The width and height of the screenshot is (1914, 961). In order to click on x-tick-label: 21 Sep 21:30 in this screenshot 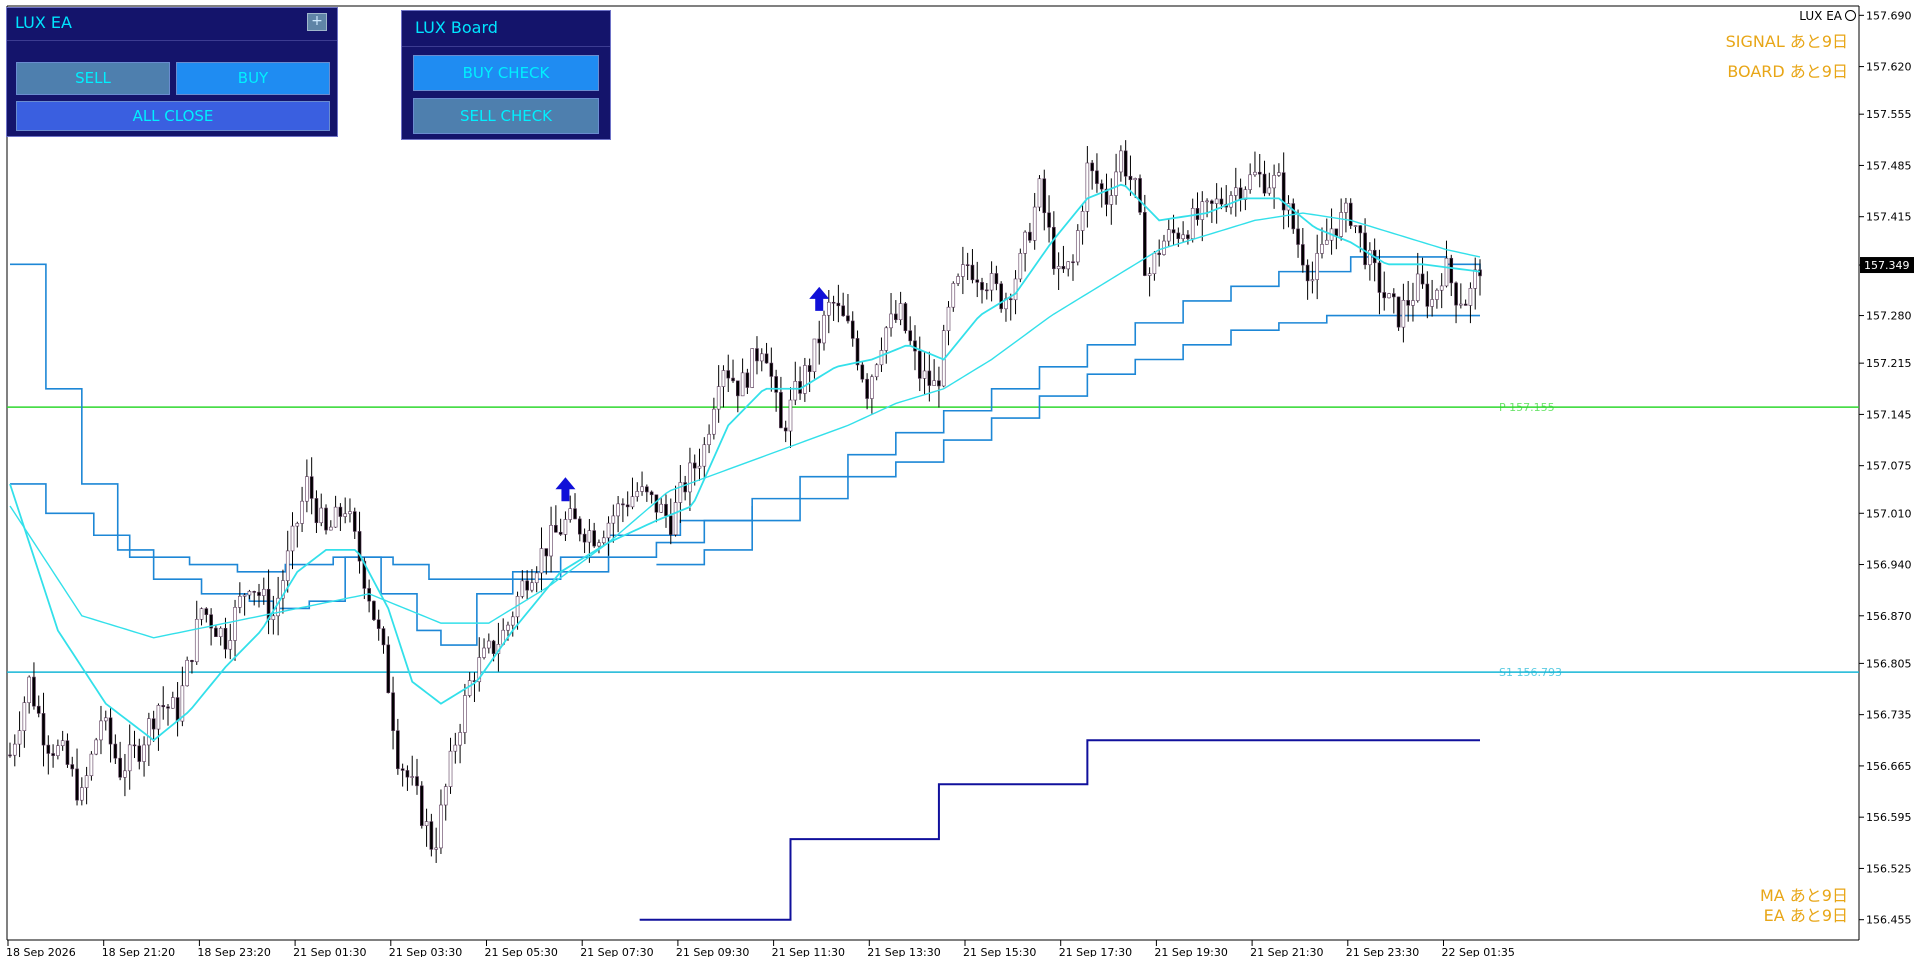, I will do `click(1286, 951)`.